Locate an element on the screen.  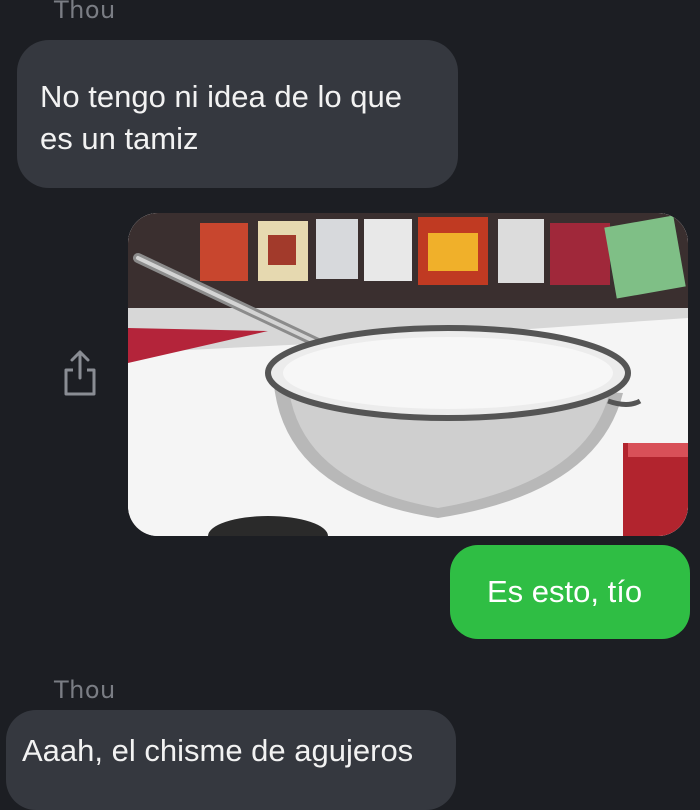
incoming-message-bubble: Aaah, el chisme de agujeros is located at coordinates (231, 760).